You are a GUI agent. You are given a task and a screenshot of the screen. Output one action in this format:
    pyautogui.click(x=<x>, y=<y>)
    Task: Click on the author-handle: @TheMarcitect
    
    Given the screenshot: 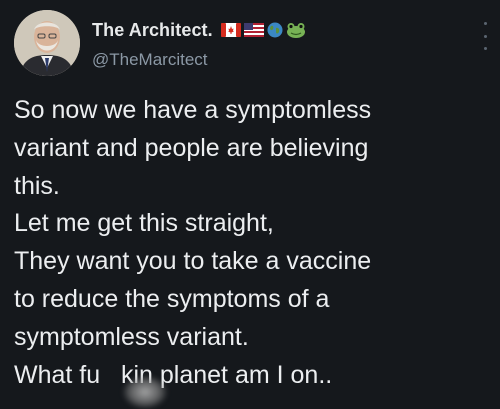 What is the action you would take?
    pyautogui.click(x=150, y=60)
    